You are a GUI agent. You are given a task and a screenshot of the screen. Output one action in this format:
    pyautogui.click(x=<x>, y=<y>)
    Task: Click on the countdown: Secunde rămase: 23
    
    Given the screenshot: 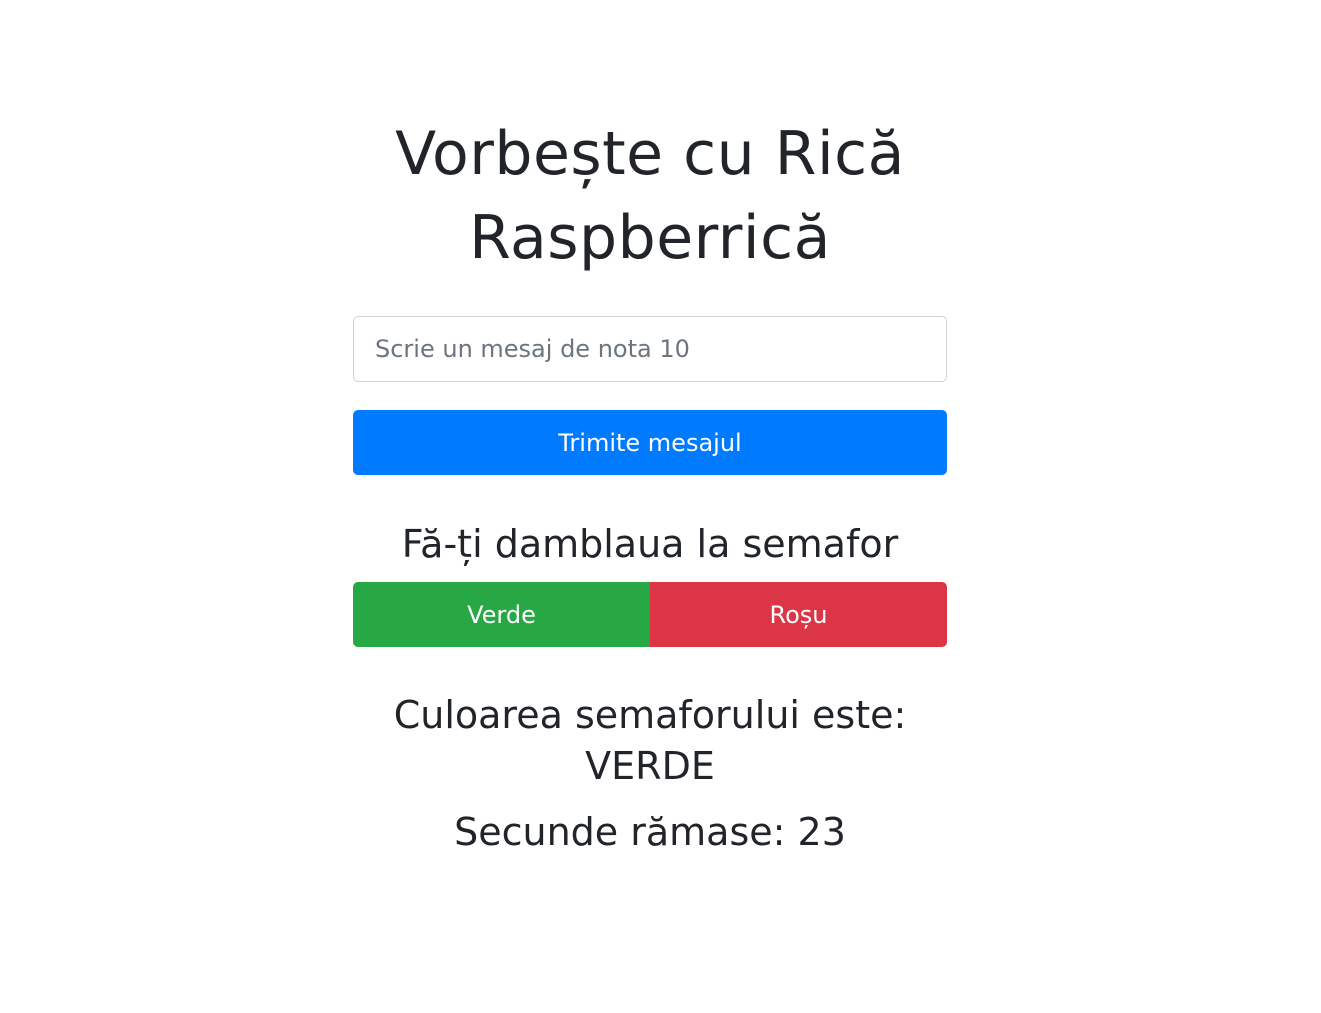 What is the action you would take?
    pyautogui.click(x=650, y=832)
    